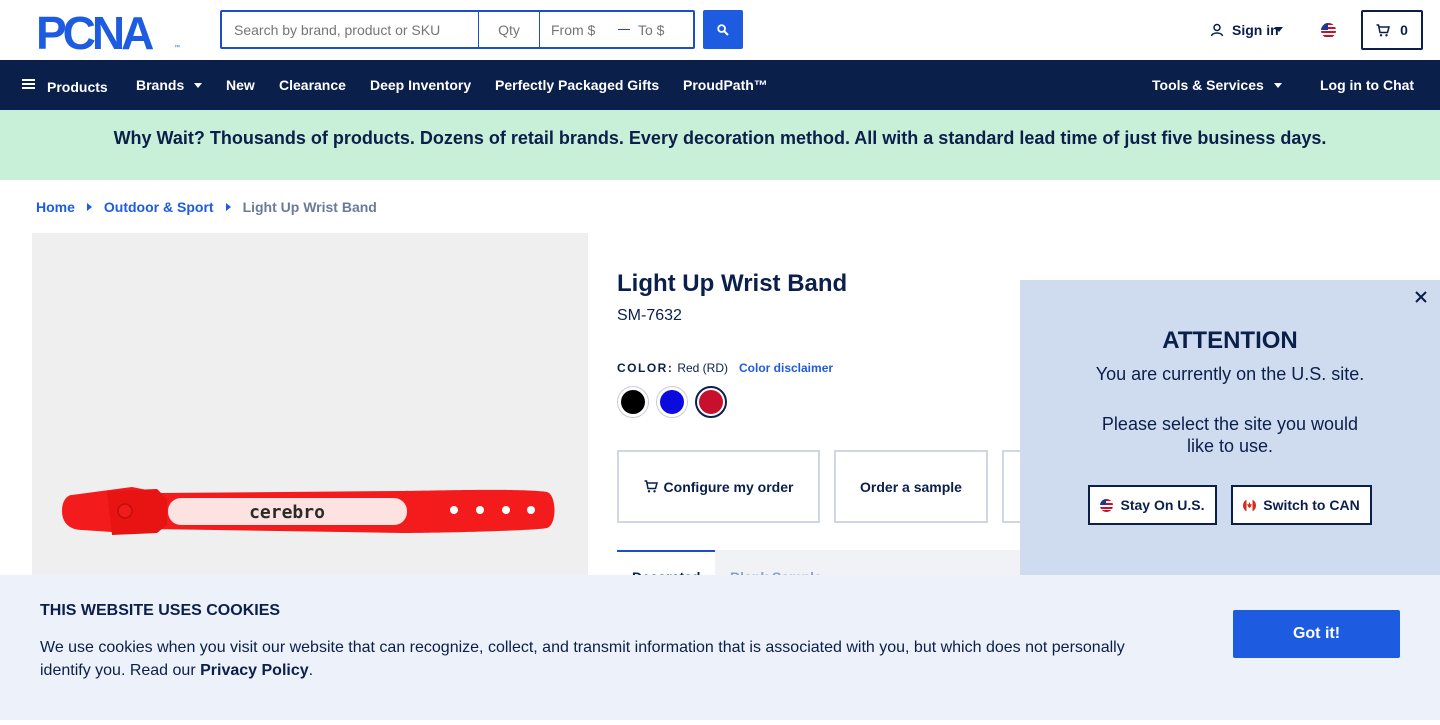 The image size is (1440, 725). I want to click on cart-count: 0, so click(1404, 30).